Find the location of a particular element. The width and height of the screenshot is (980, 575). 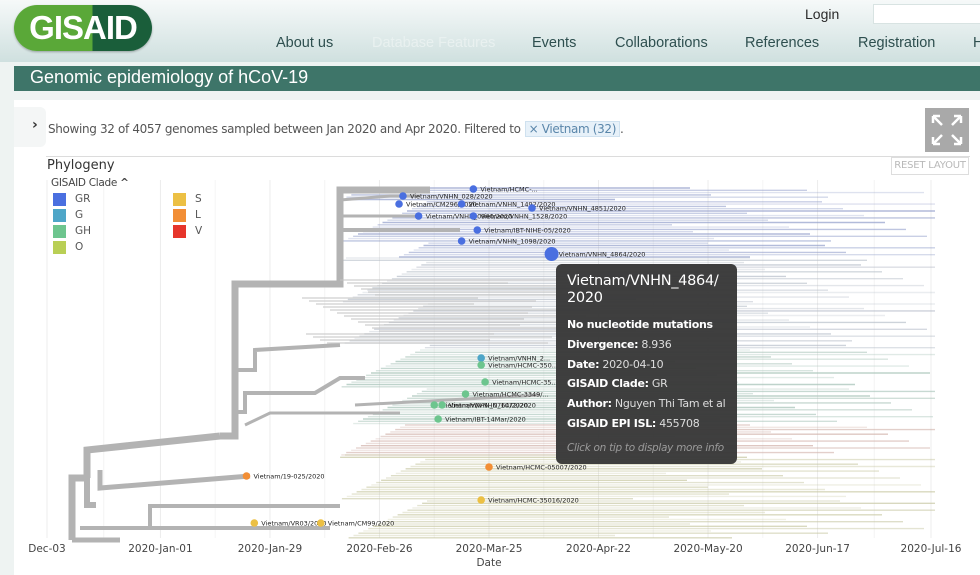

tip-label: Vietnam/VNHN_4851/2020 is located at coordinates (582, 209).